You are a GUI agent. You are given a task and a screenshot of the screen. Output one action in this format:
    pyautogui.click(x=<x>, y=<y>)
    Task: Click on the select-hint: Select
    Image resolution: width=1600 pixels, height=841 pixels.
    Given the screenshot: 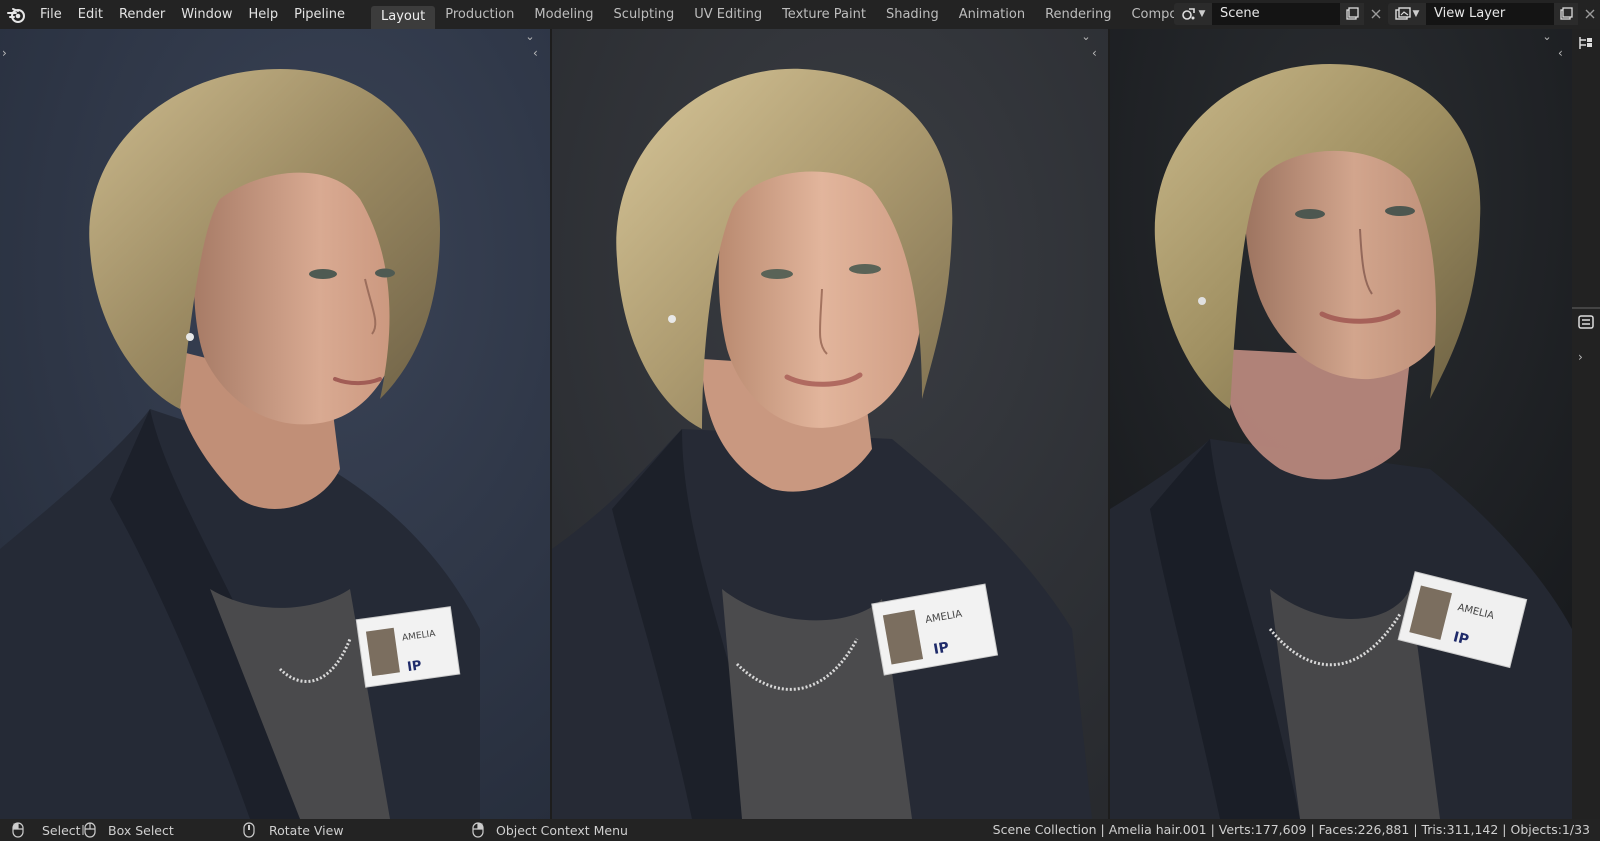 What is the action you would take?
    pyautogui.click(x=46, y=830)
    